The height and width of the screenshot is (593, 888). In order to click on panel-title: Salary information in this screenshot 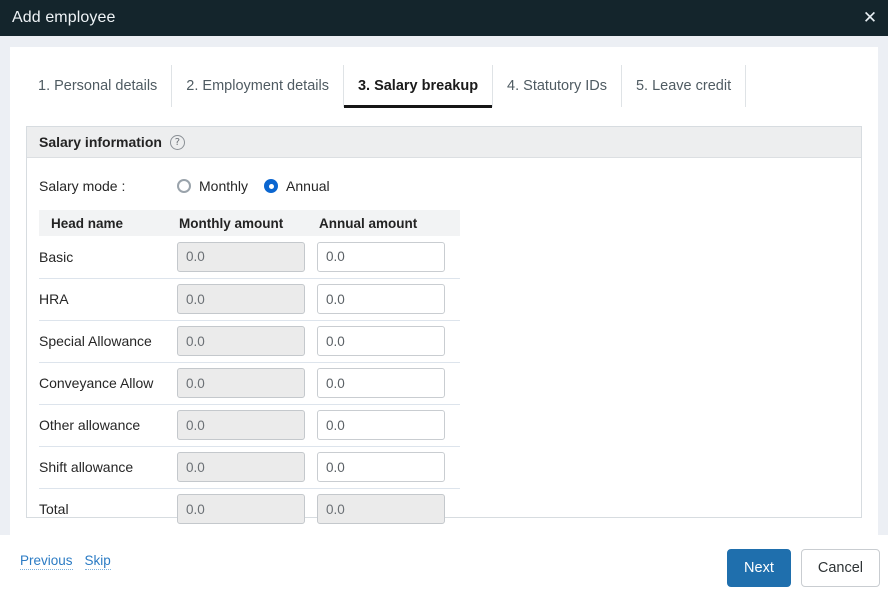, I will do `click(100, 142)`.